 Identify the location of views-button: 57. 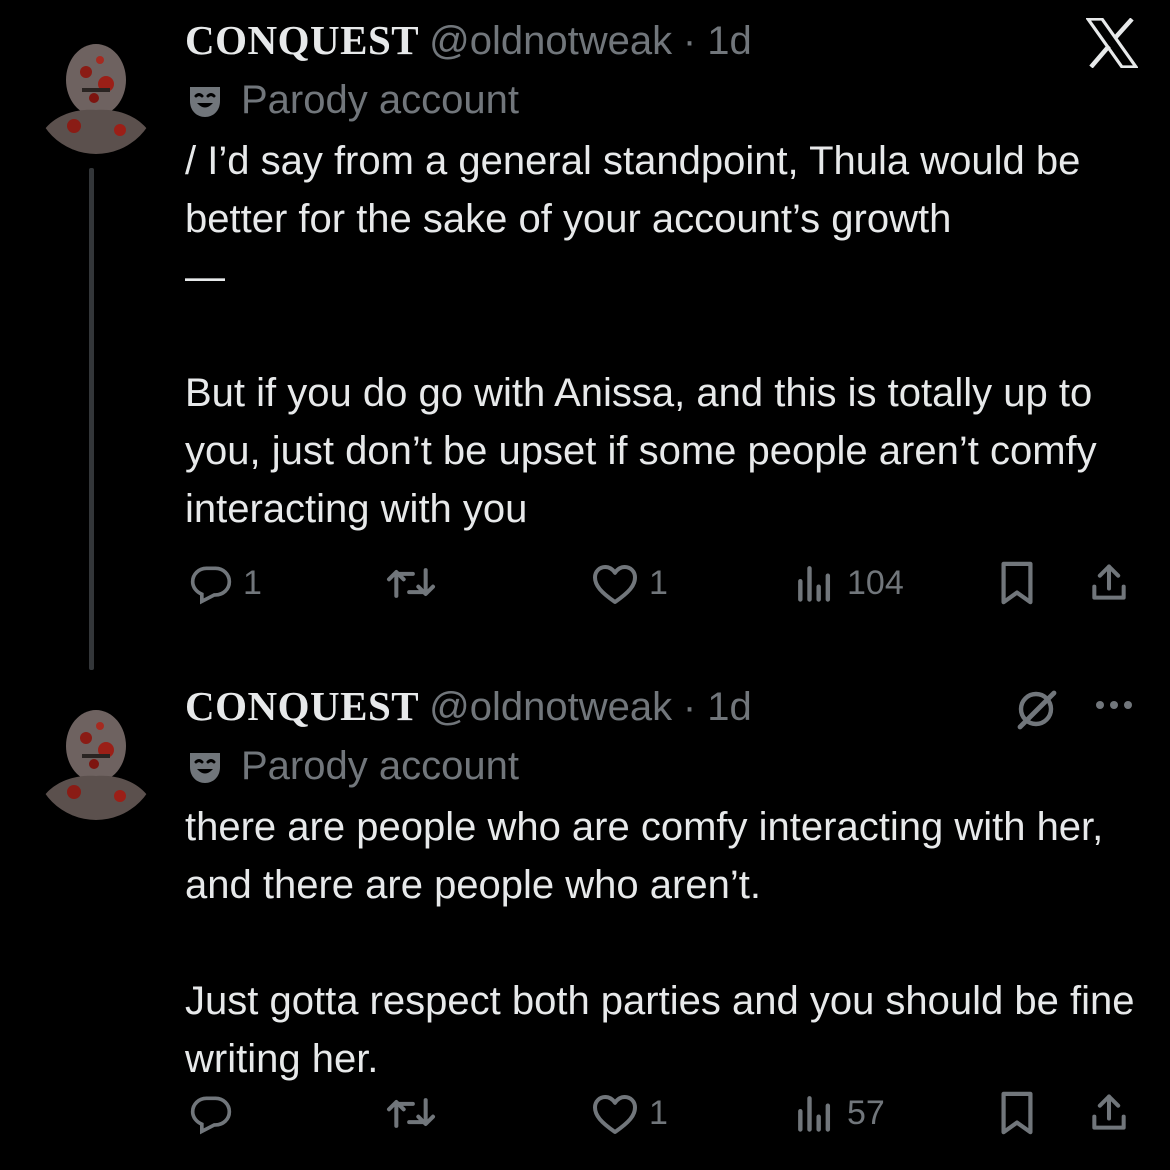
(839, 1113).